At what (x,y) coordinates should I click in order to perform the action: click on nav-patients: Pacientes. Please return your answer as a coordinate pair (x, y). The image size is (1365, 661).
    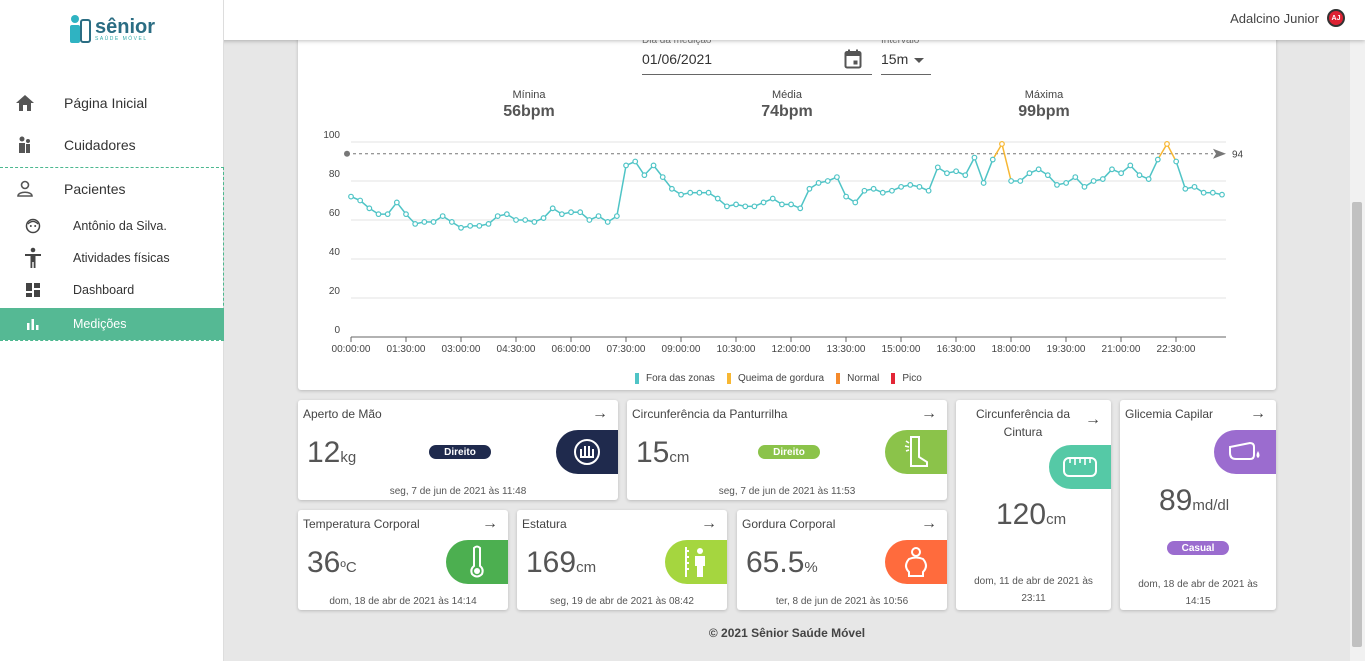
    Looking at the image, I should click on (112, 189).